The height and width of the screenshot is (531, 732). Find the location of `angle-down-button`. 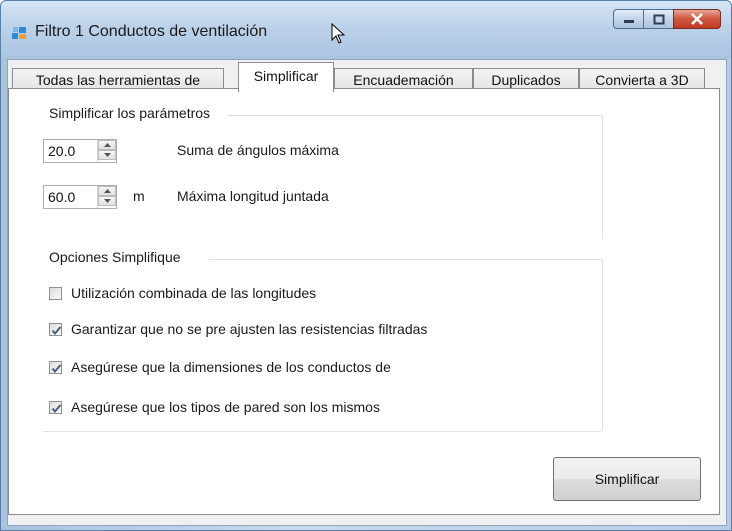

angle-down-button is located at coordinates (107, 155).